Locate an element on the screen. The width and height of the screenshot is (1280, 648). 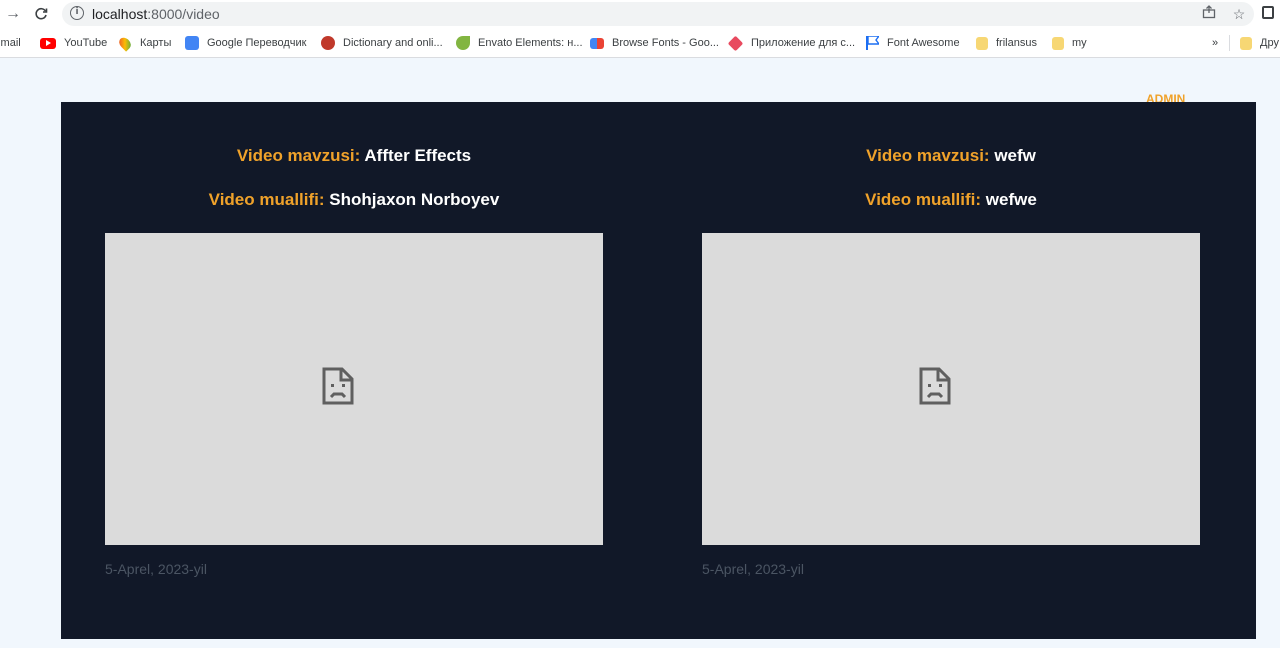
video-author-value: wefwe is located at coordinates (1011, 199).